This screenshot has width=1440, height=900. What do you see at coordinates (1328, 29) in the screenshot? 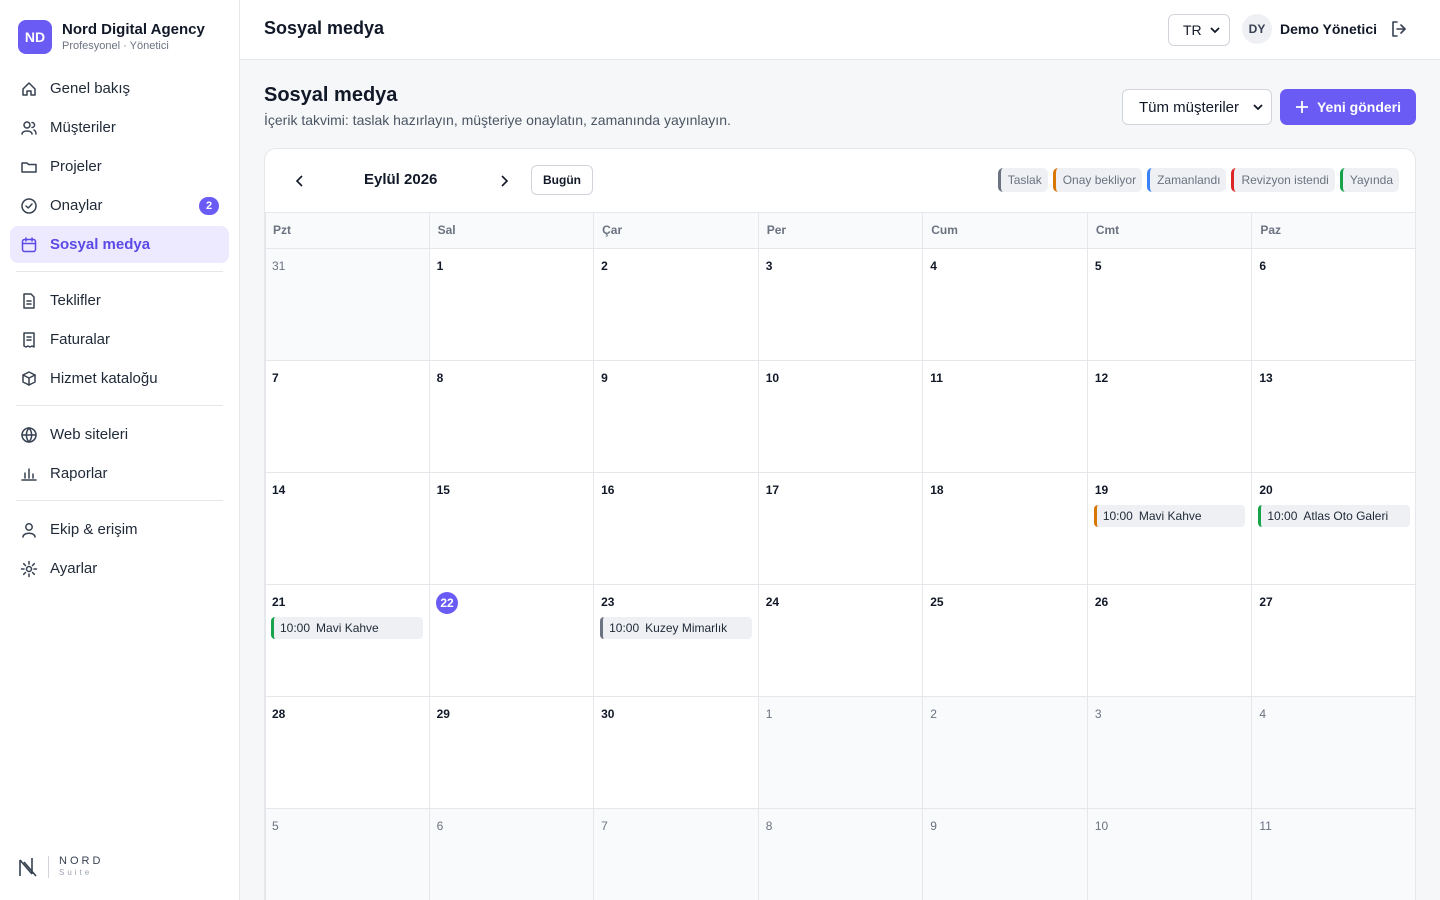
I see `user-name: Demo Yönetici` at bounding box center [1328, 29].